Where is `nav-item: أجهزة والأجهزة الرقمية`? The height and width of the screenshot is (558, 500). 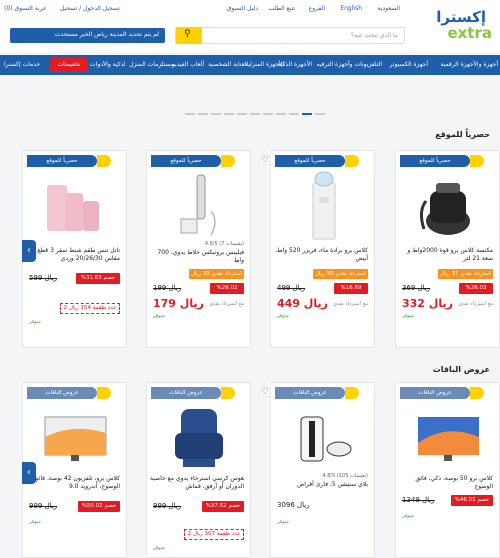 nav-item: أجهزة والأجهزة الرقمية is located at coordinates (470, 64).